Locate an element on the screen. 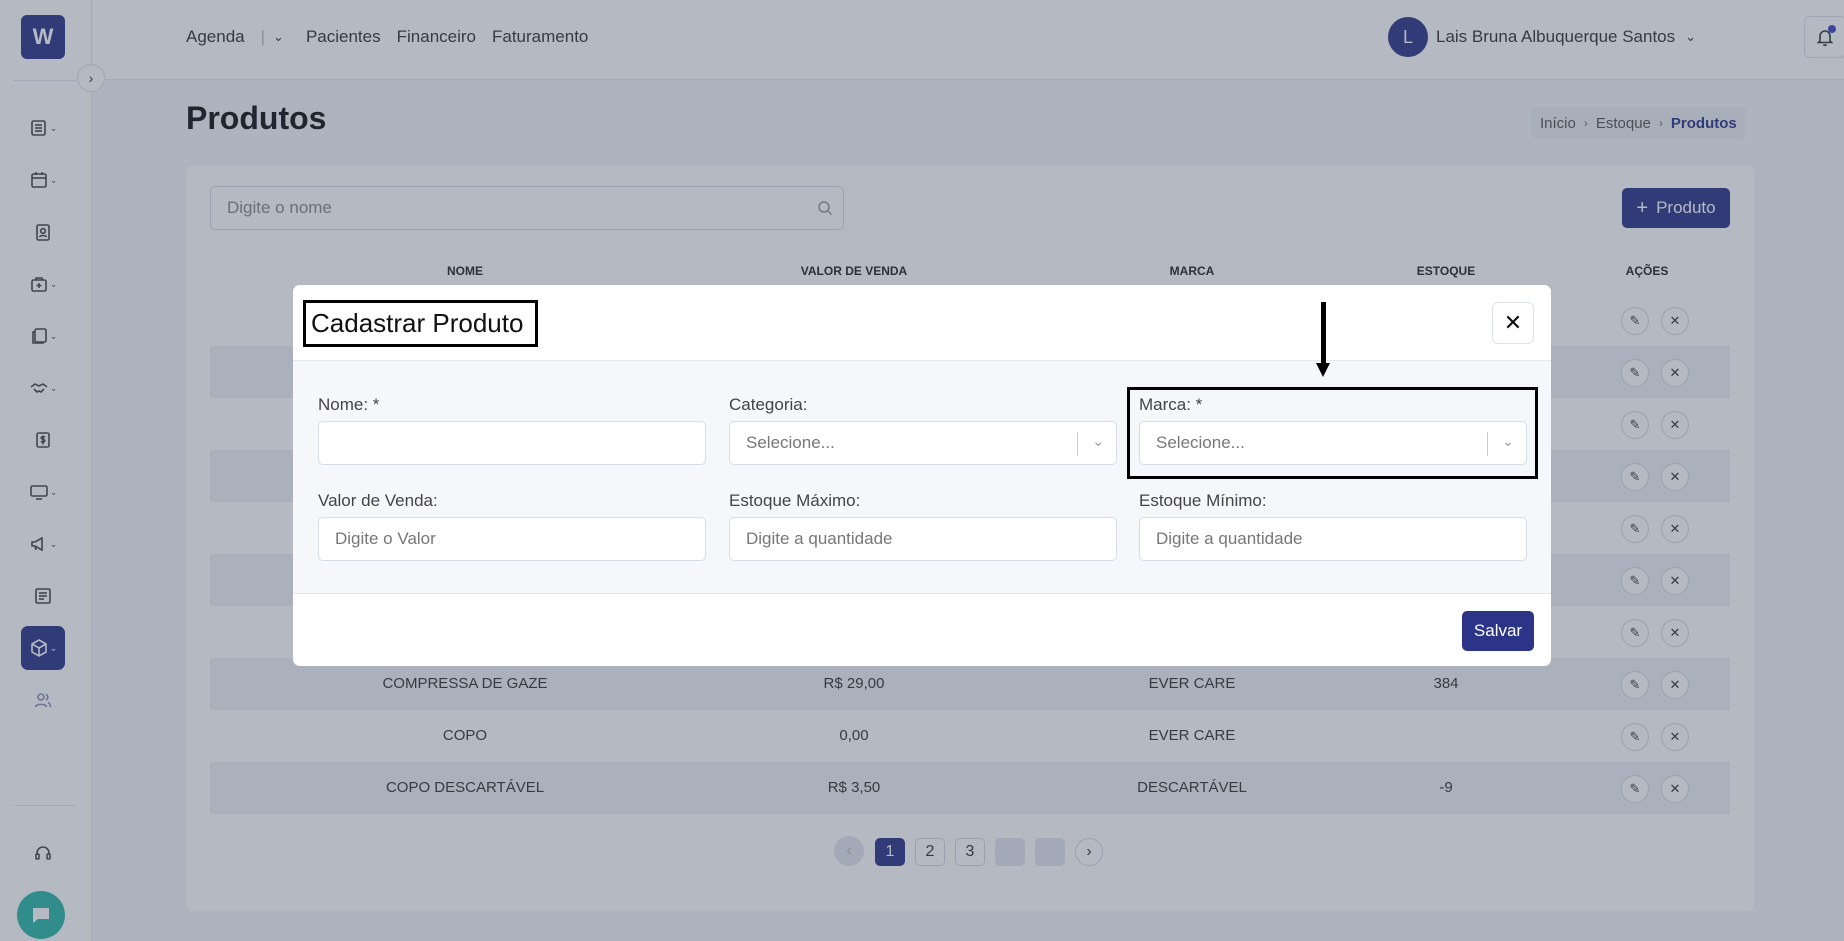 This screenshot has width=1844, height=941. estoque-maximo-label: Estoque Máximo: is located at coordinates (795, 500).